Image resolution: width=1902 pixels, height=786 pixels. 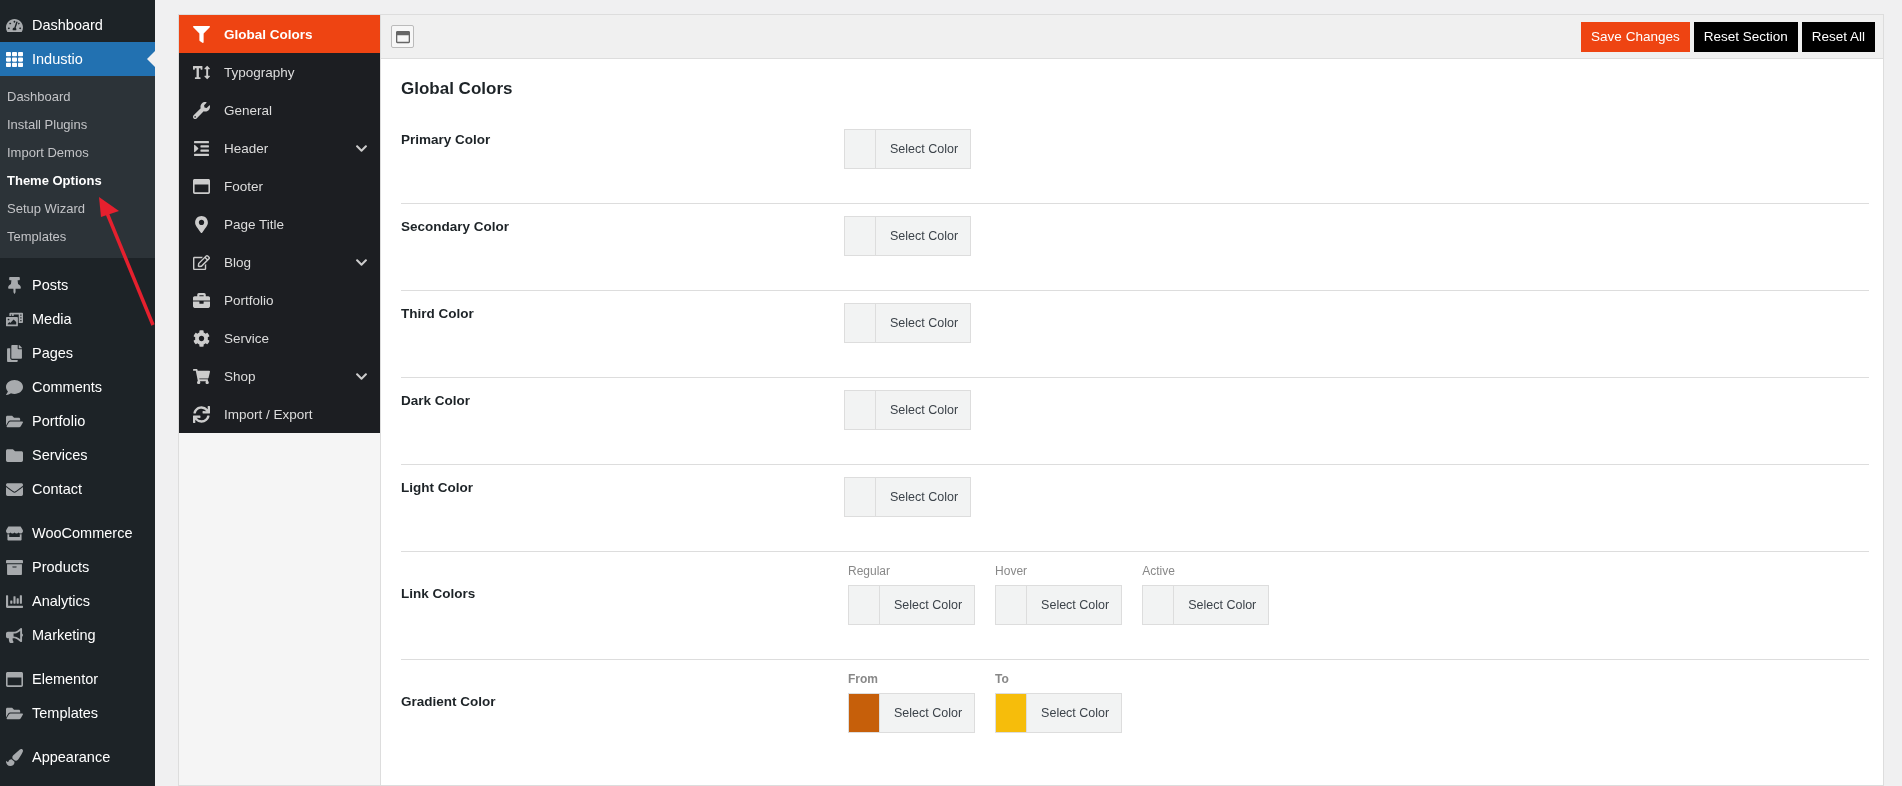 What do you see at coordinates (57, 59) in the screenshot?
I see `menu-label: Industio` at bounding box center [57, 59].